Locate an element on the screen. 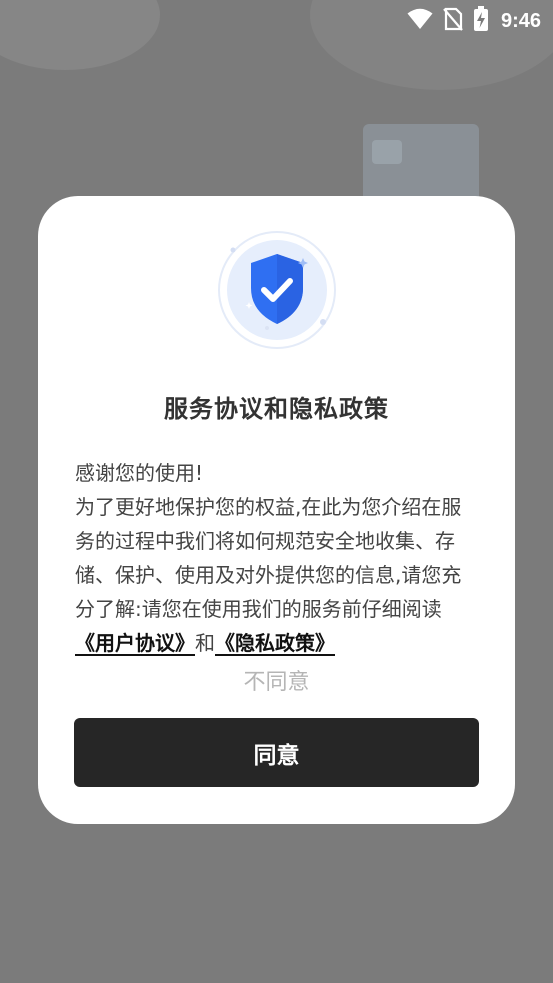 The image size is (553, 983). user-agreement-link: 《用户协议》 is located at coordinates (135, 643).